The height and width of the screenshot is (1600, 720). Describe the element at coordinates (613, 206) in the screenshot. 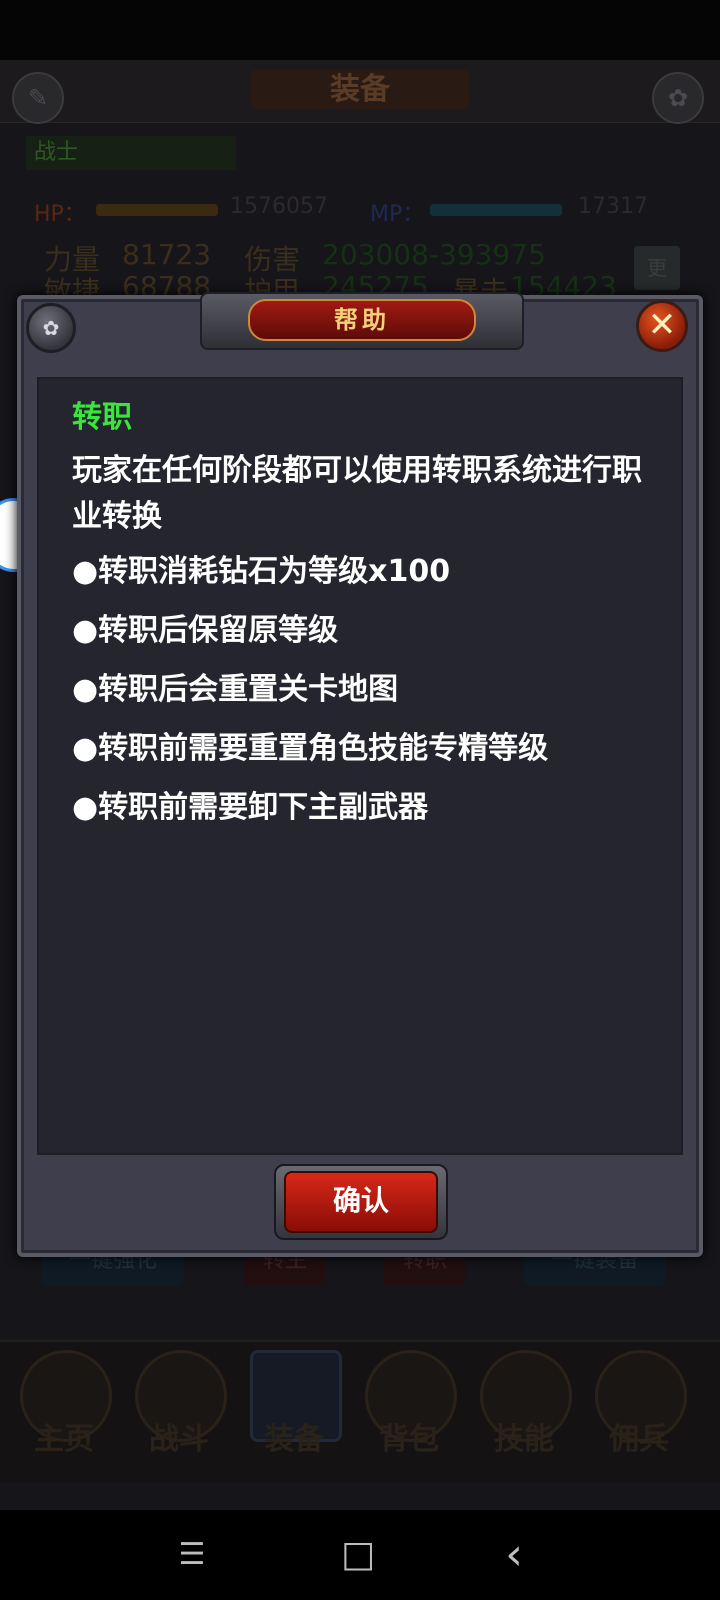

I see `mp-value: 17317` at that location.